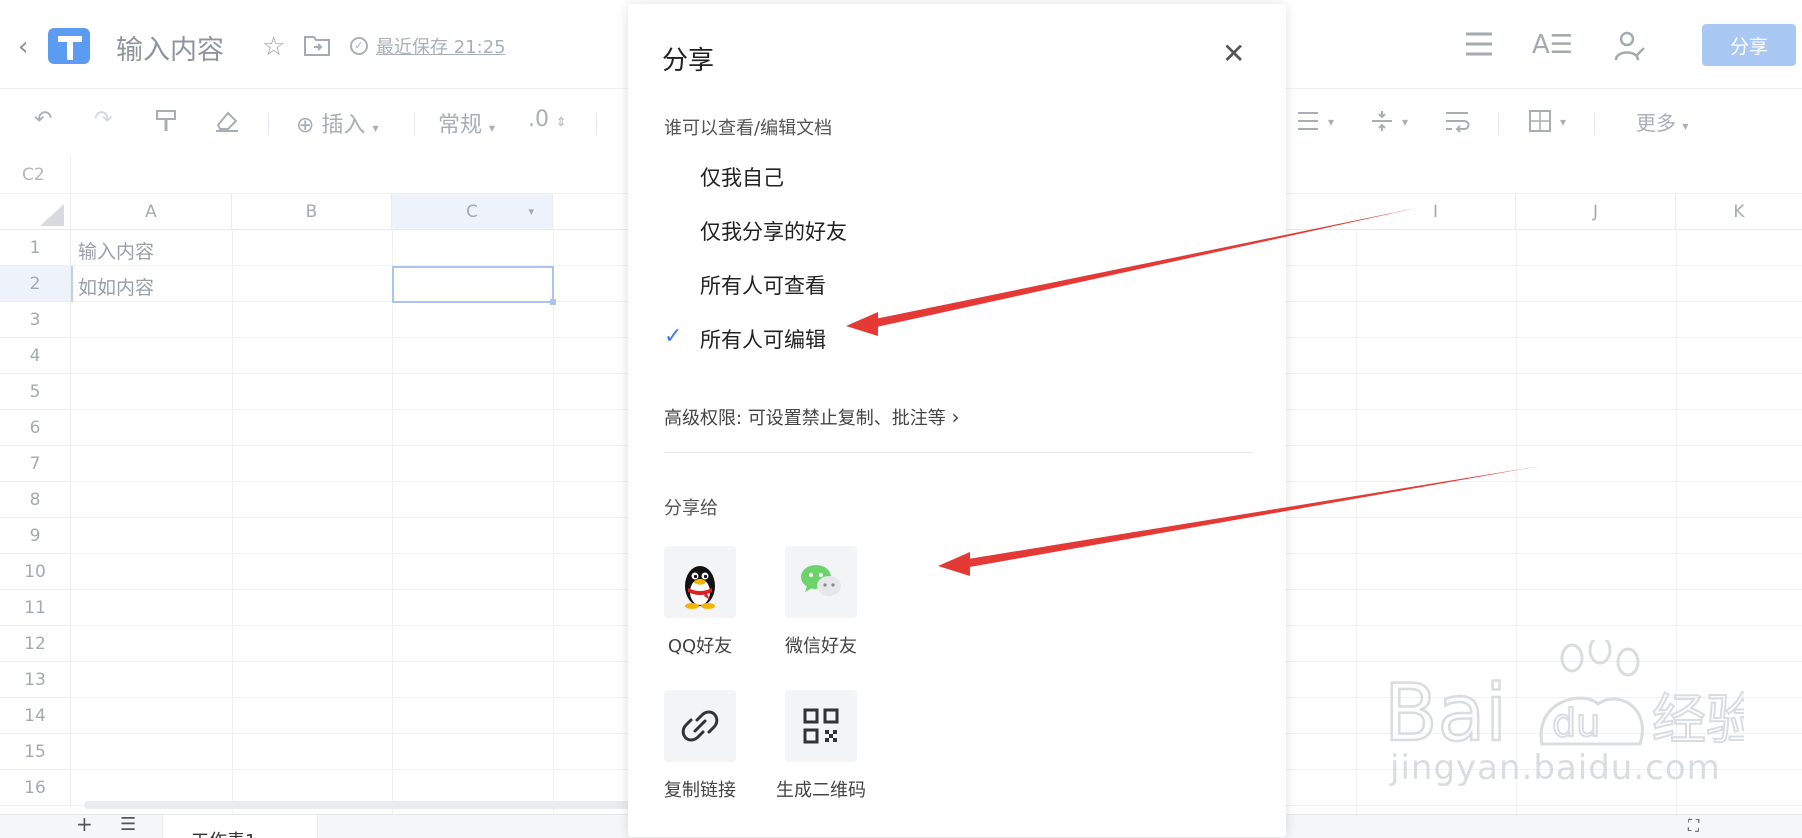 The height and width of the screenshot is (838, 1802). What do you see at coordinates (1382, 121) in the screenshot?
I see `vertical-align-icon` at bounding box center [1382, 121].